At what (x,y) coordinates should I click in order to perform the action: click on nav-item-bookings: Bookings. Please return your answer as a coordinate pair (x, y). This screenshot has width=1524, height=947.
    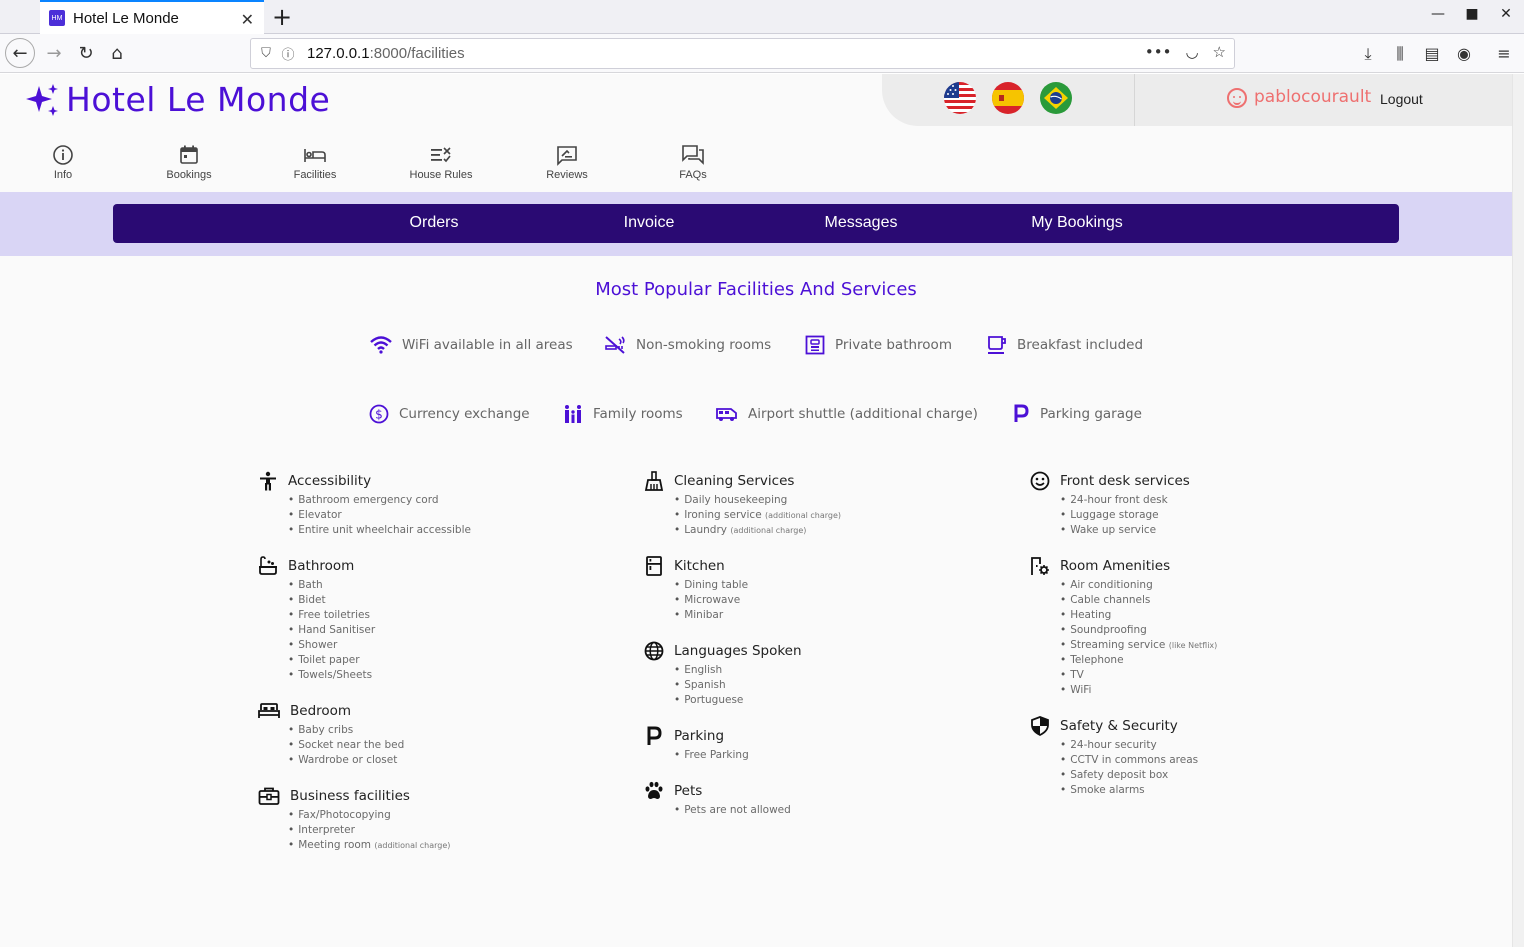
    Looking at the image, I should click on (189, 162).